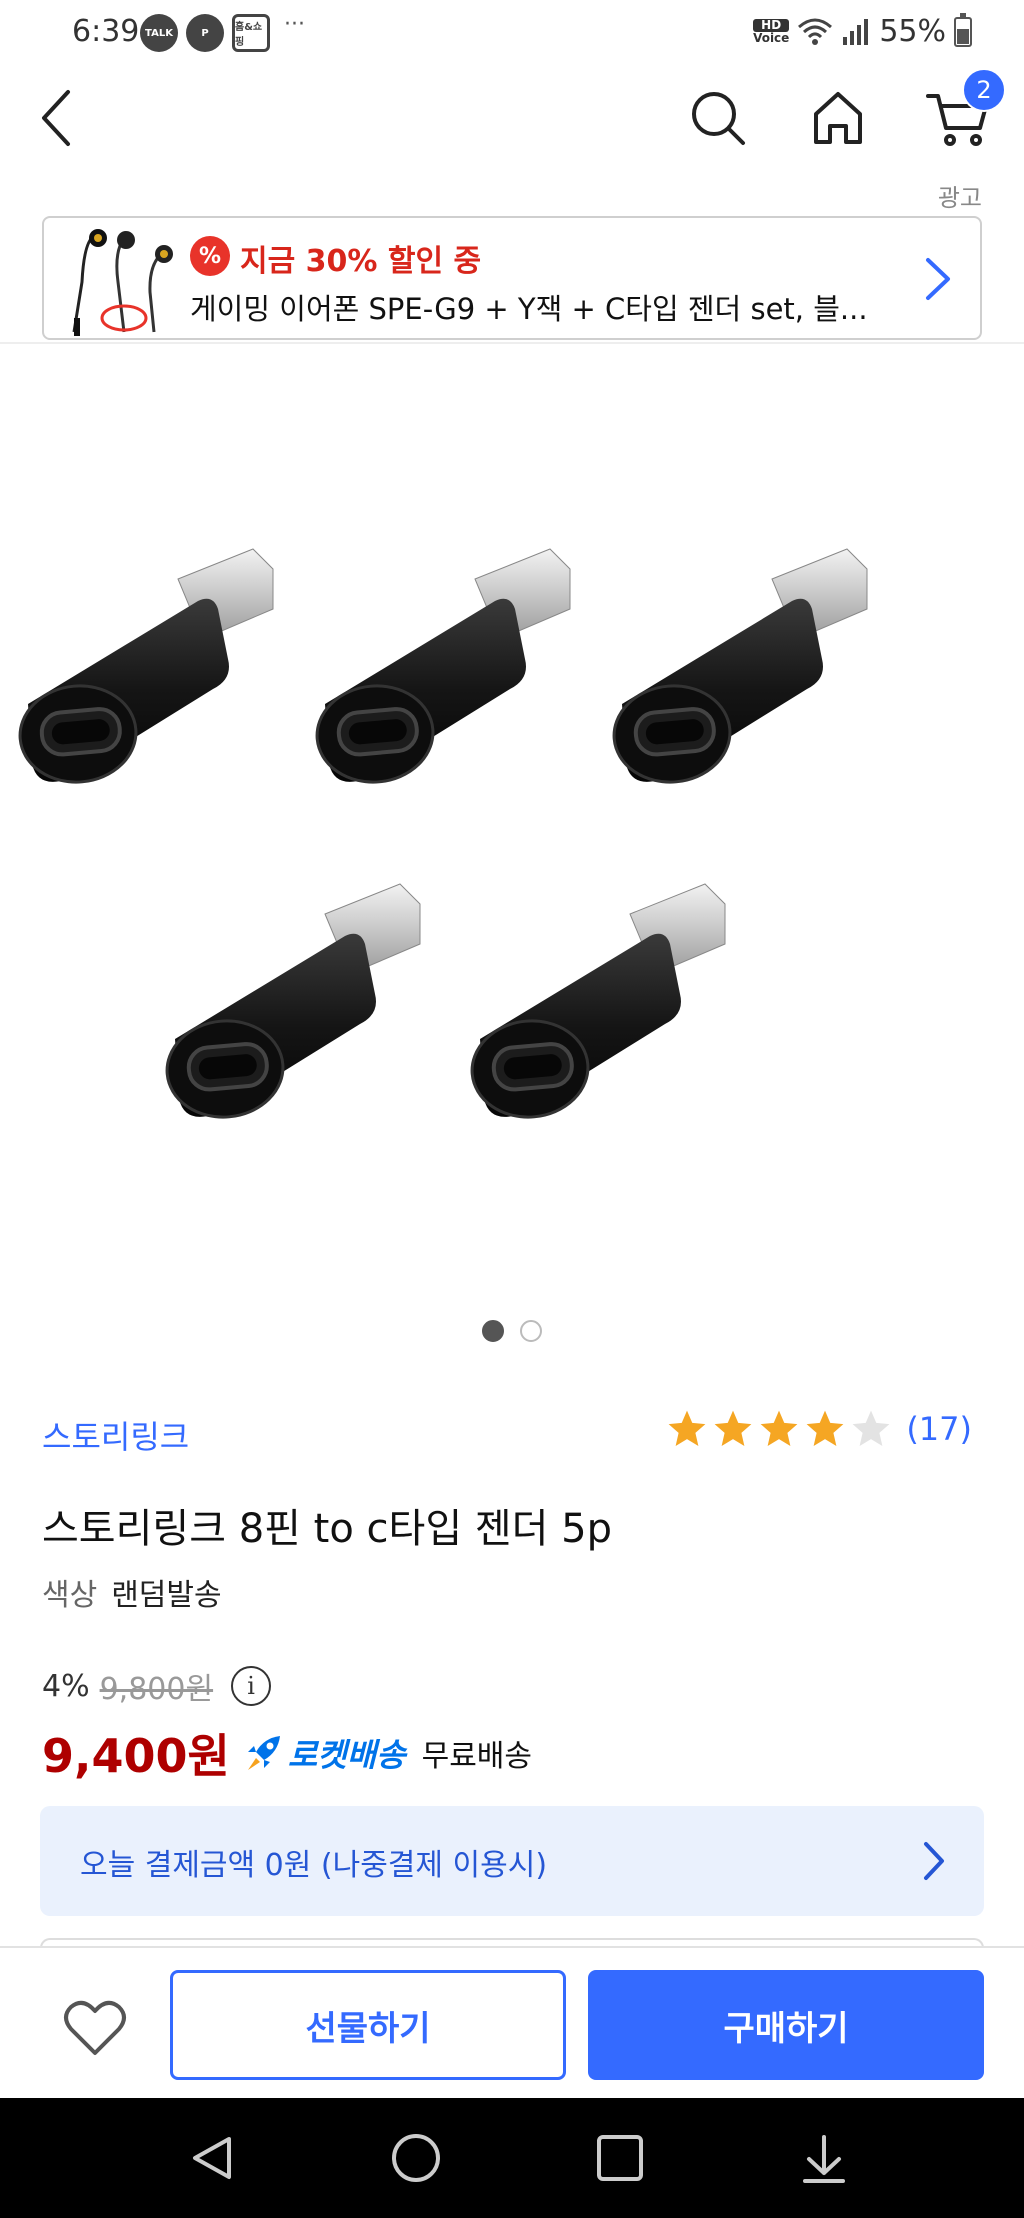 The height and width of the screenshot is (2218, 1024). What do you see at coordinates (122, 282) in the screenshot?
I see `earphone-thumbnail` at bounding box center [122, 282].